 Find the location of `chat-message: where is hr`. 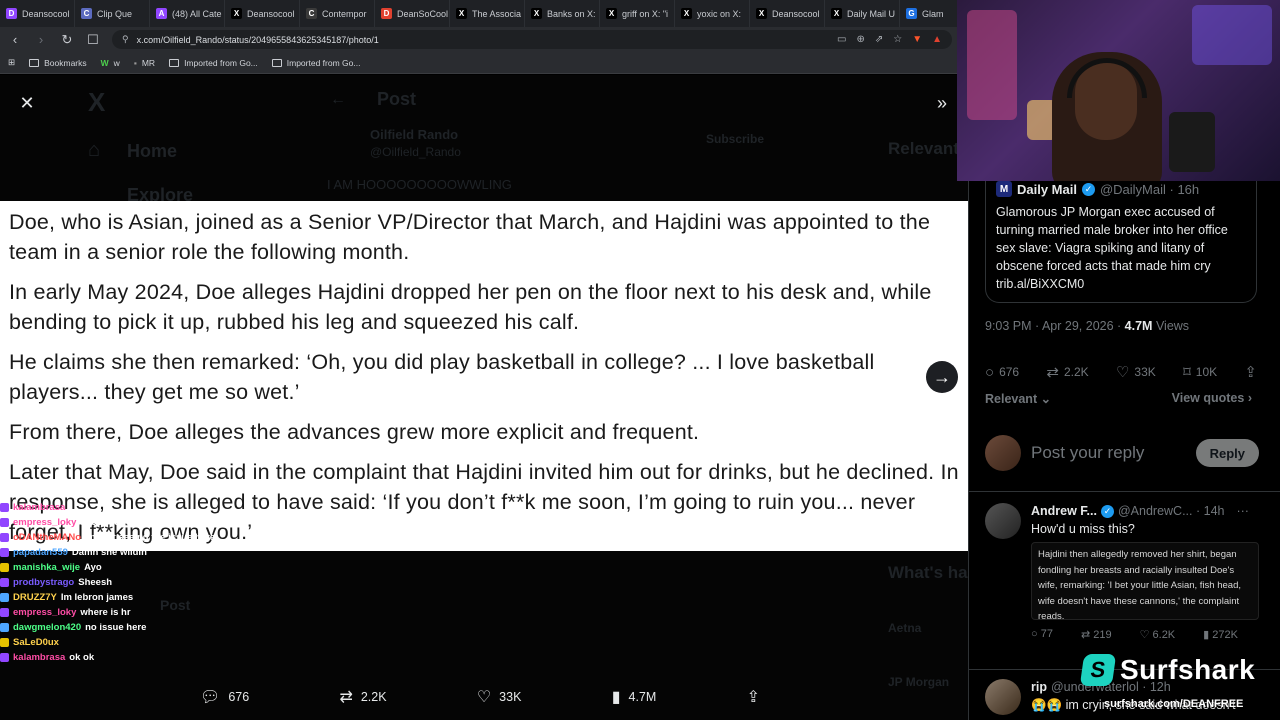

chat-message: where is hr is located at coordinates (105, 612).